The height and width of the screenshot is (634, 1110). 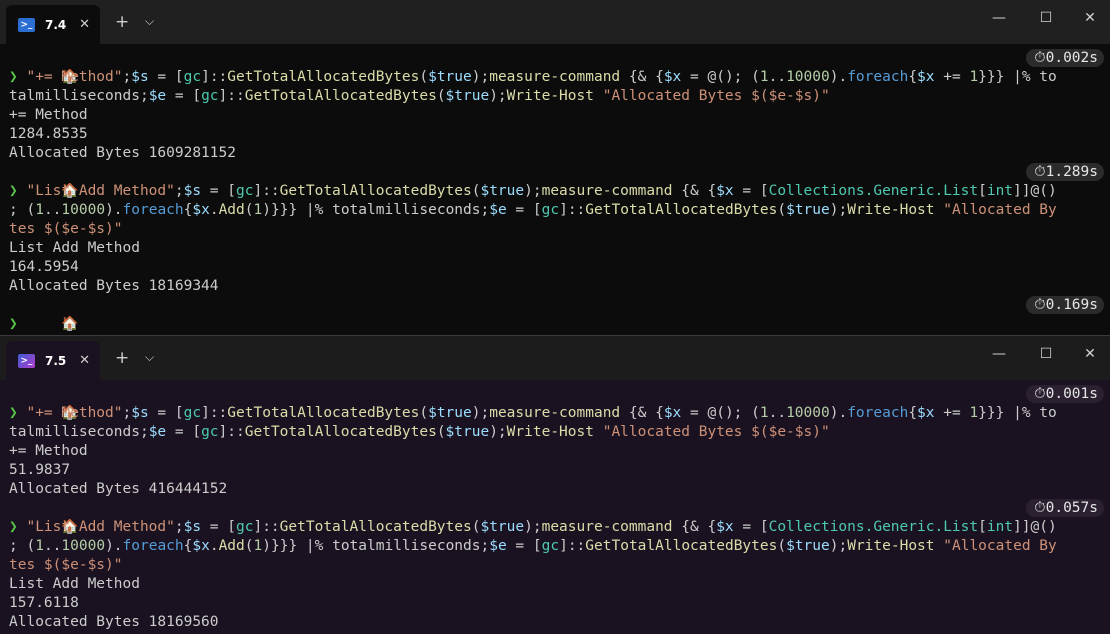 What do you see at coordinates (913, 77) in the screenshot?
I see `command-token: {` at bounding box center [913, 77].